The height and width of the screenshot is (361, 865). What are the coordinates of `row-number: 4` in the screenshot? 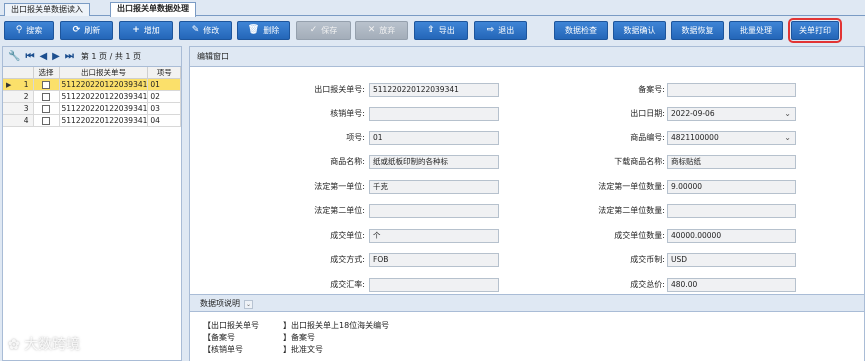 It's located at (18, 120).